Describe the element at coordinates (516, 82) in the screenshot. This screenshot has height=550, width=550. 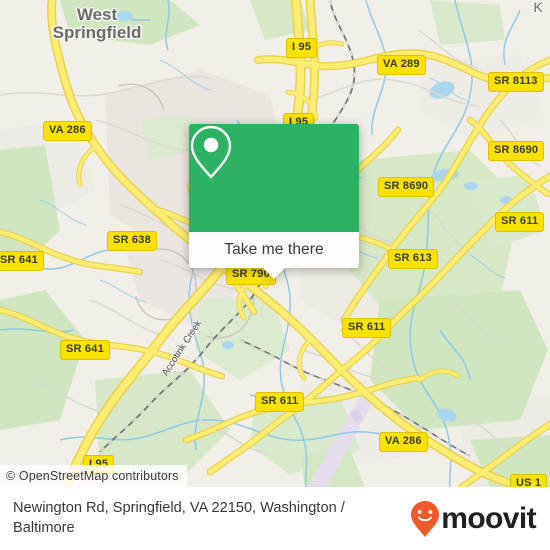
I see `road-shield: SR 8113` at that location.